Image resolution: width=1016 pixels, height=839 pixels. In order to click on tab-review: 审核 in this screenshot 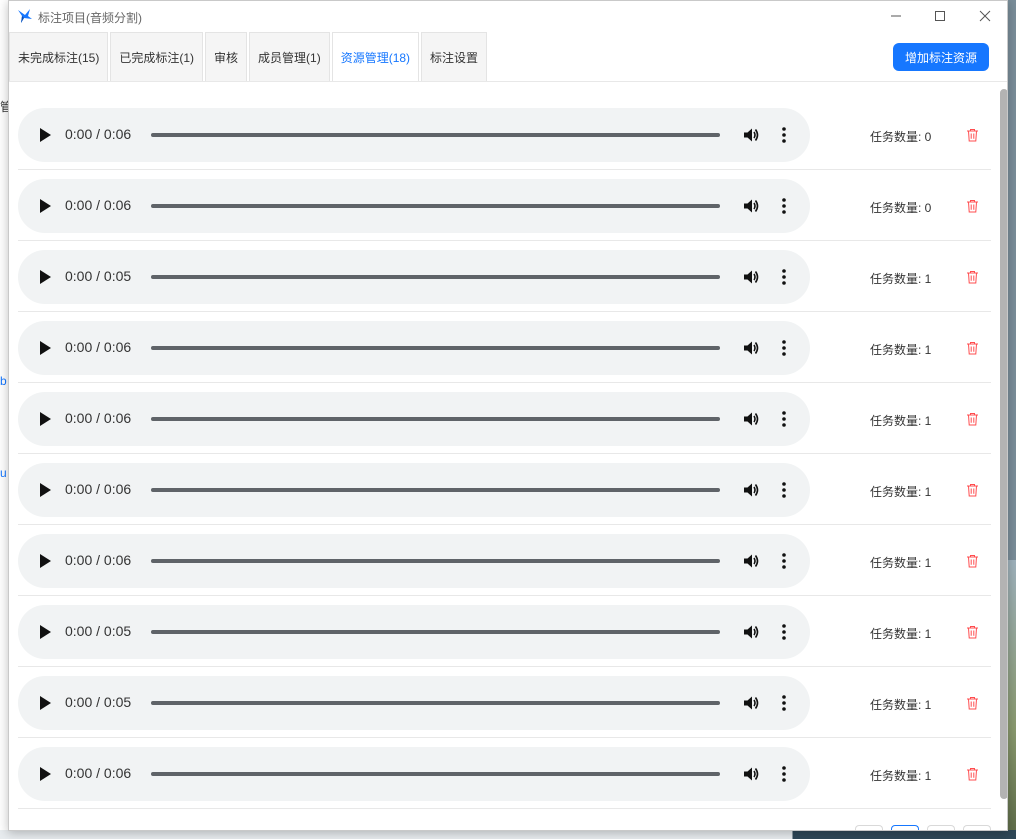, I will do `click(226, 56)`.